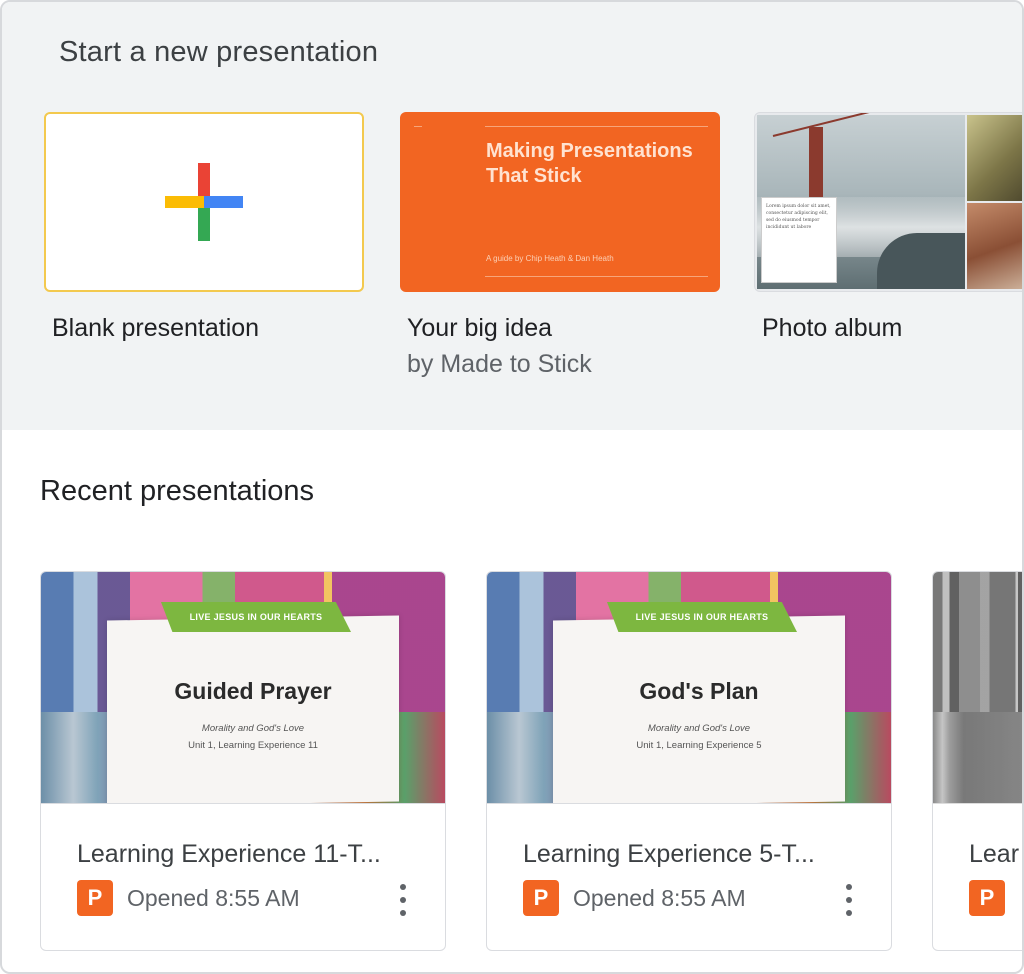 The width and height of the screenshot is (1024, 974). What do you see at coordinates (177, 491) in the screenshot?
I see `recent-presentations-heading: Recent presentations` at bounding box center [177, 491].